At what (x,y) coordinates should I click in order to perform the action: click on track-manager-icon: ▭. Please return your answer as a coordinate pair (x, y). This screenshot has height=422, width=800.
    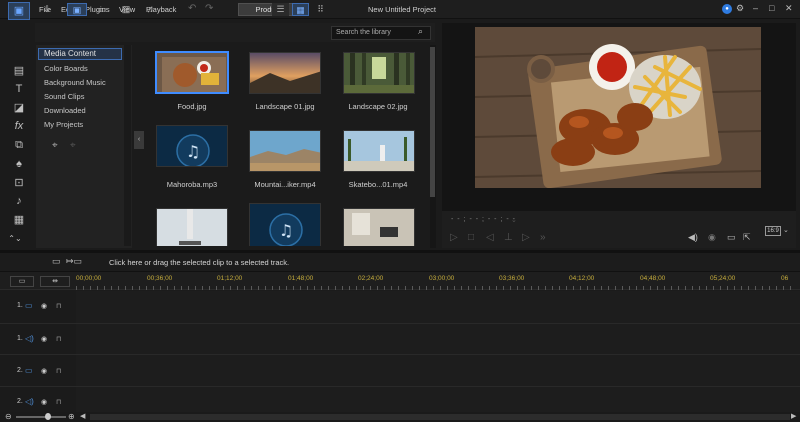
    Looking at the image, I should click on (22, 281).